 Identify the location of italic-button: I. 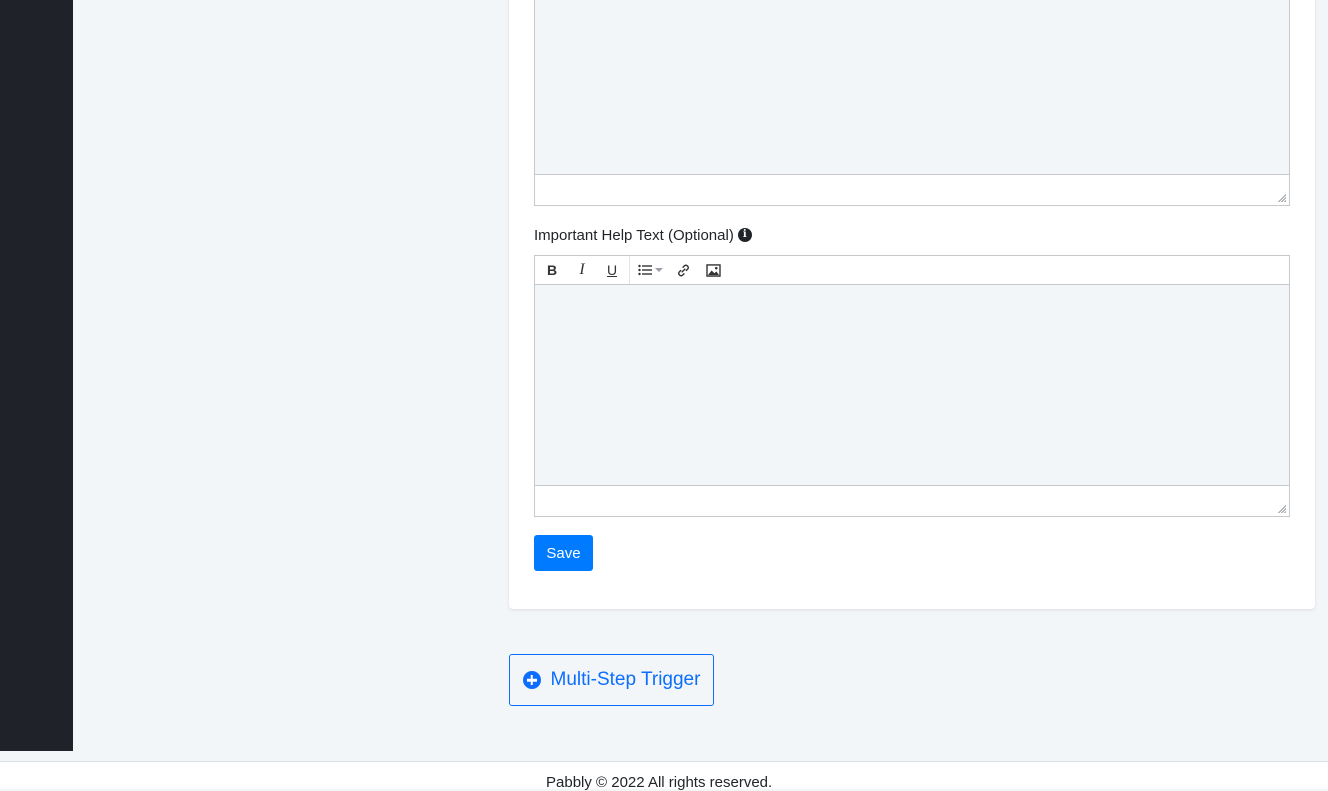
(582, 270).